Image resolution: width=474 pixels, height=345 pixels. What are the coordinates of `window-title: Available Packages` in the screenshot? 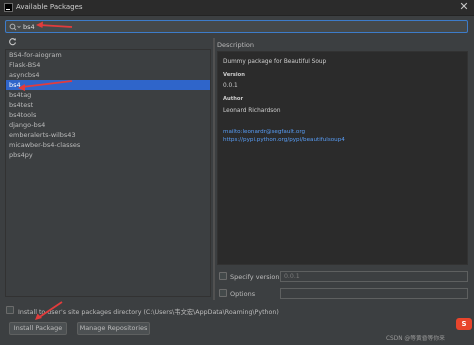 It's located at (49, 7).